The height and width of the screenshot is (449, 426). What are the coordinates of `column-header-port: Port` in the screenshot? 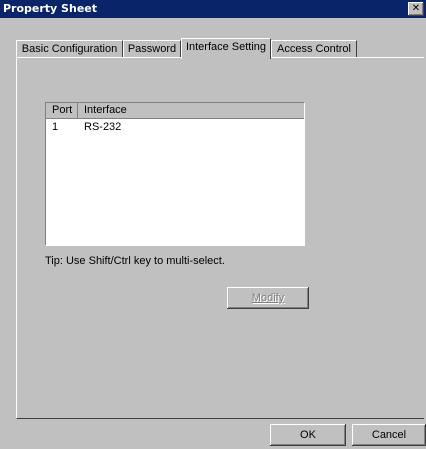 It's located at (62, 110).